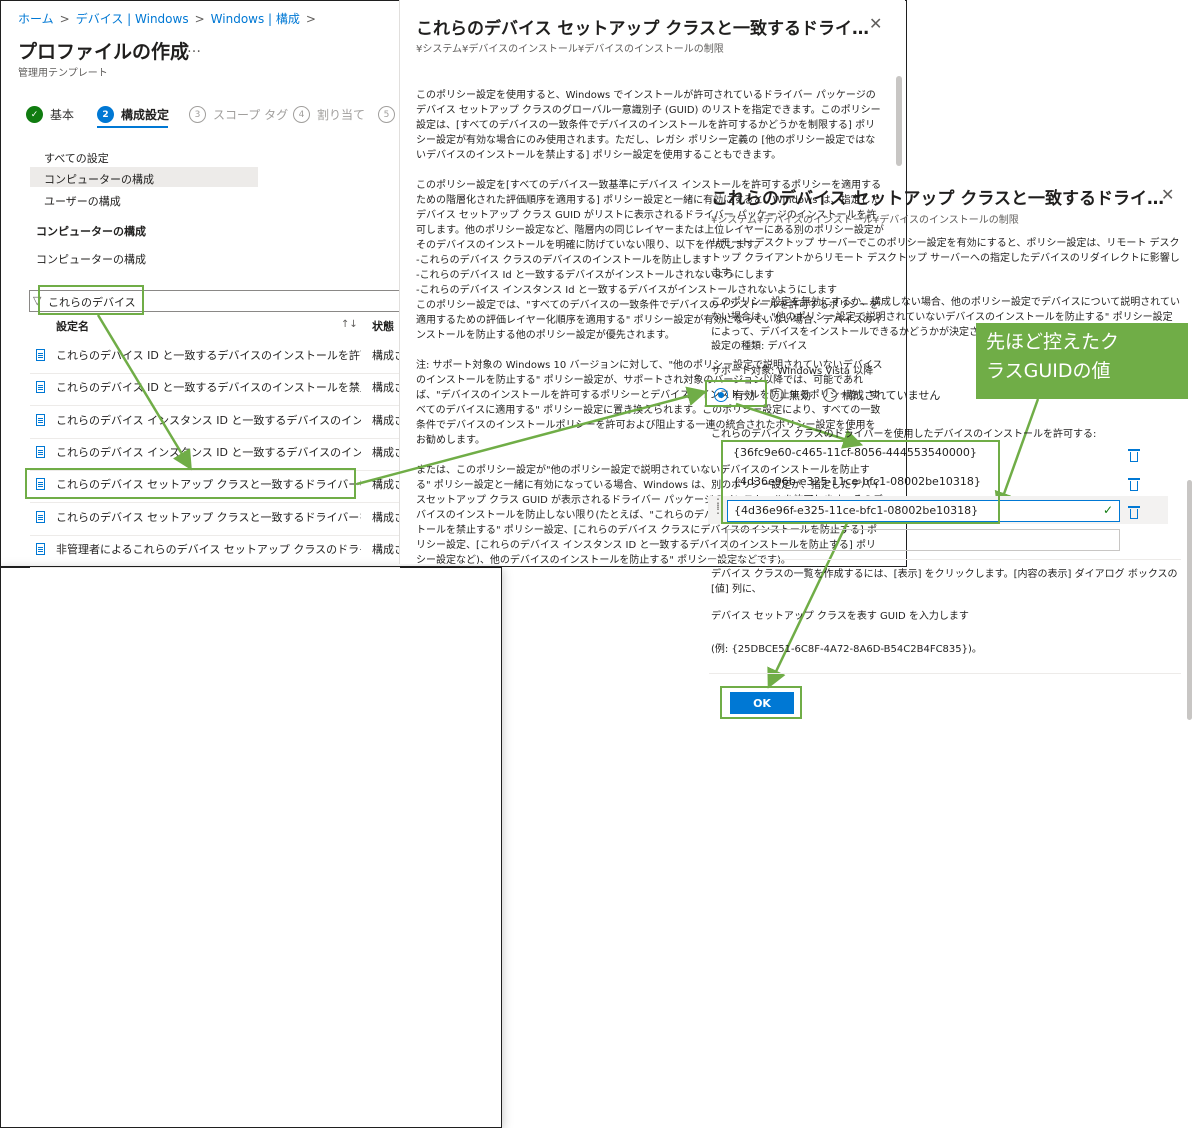  Describe the element at coordinates (865, 220) in the screenshot. I see `dialog-path: ¥システム¥デバイスのインストール¥デバイスのインストールの制限` at that location.